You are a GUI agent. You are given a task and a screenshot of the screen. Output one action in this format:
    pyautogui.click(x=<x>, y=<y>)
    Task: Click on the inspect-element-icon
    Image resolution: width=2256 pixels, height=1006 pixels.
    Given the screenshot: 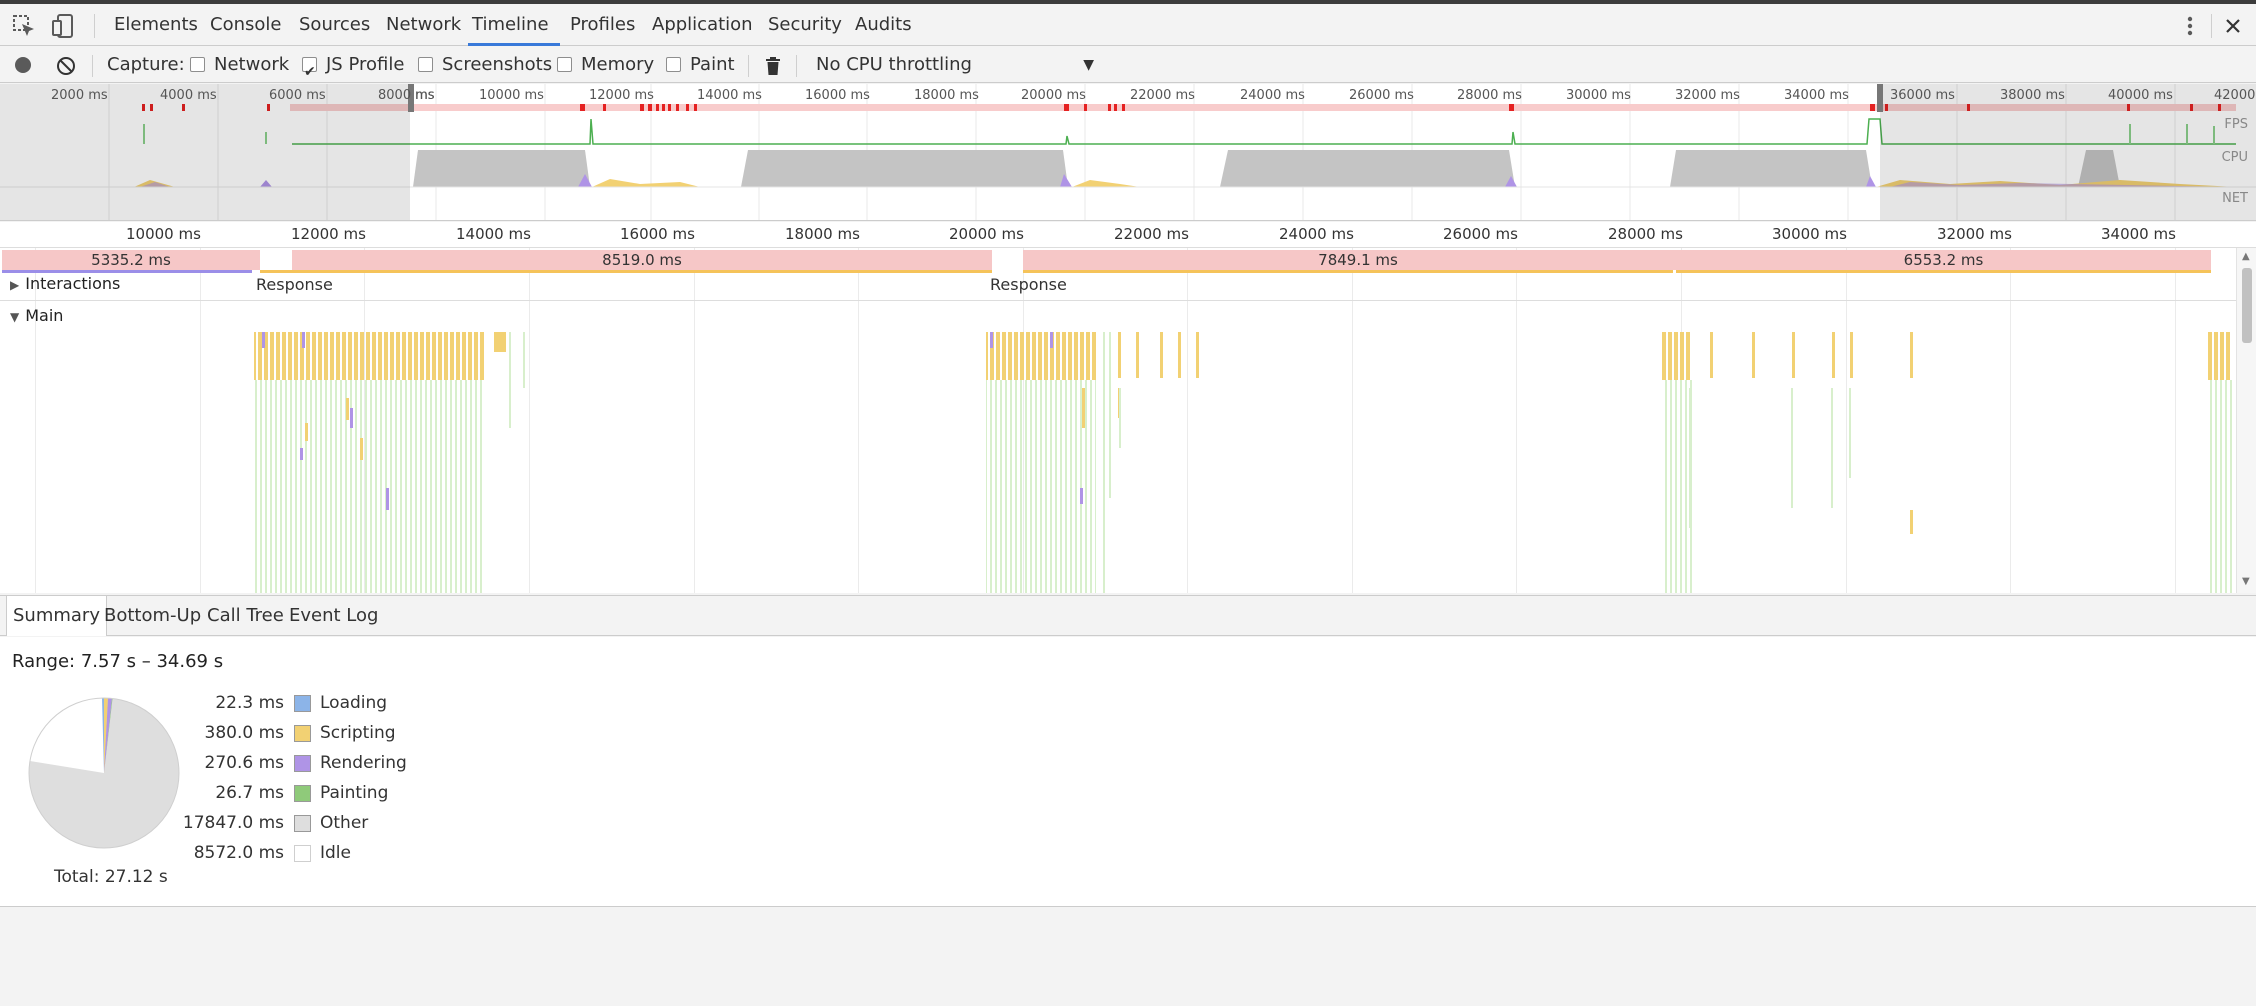 What is the action you would take?
    pyautogui.click(x=24, y=26)
    